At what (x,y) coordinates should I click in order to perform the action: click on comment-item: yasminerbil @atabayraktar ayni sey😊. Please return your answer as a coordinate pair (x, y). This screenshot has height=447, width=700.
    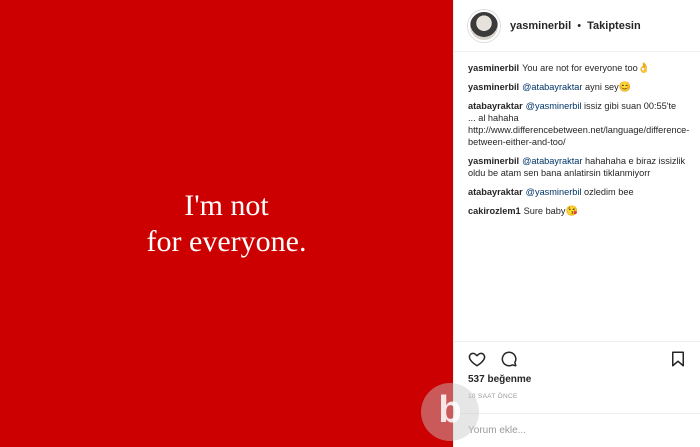
    Looking at the image, I should click on (577, 87).